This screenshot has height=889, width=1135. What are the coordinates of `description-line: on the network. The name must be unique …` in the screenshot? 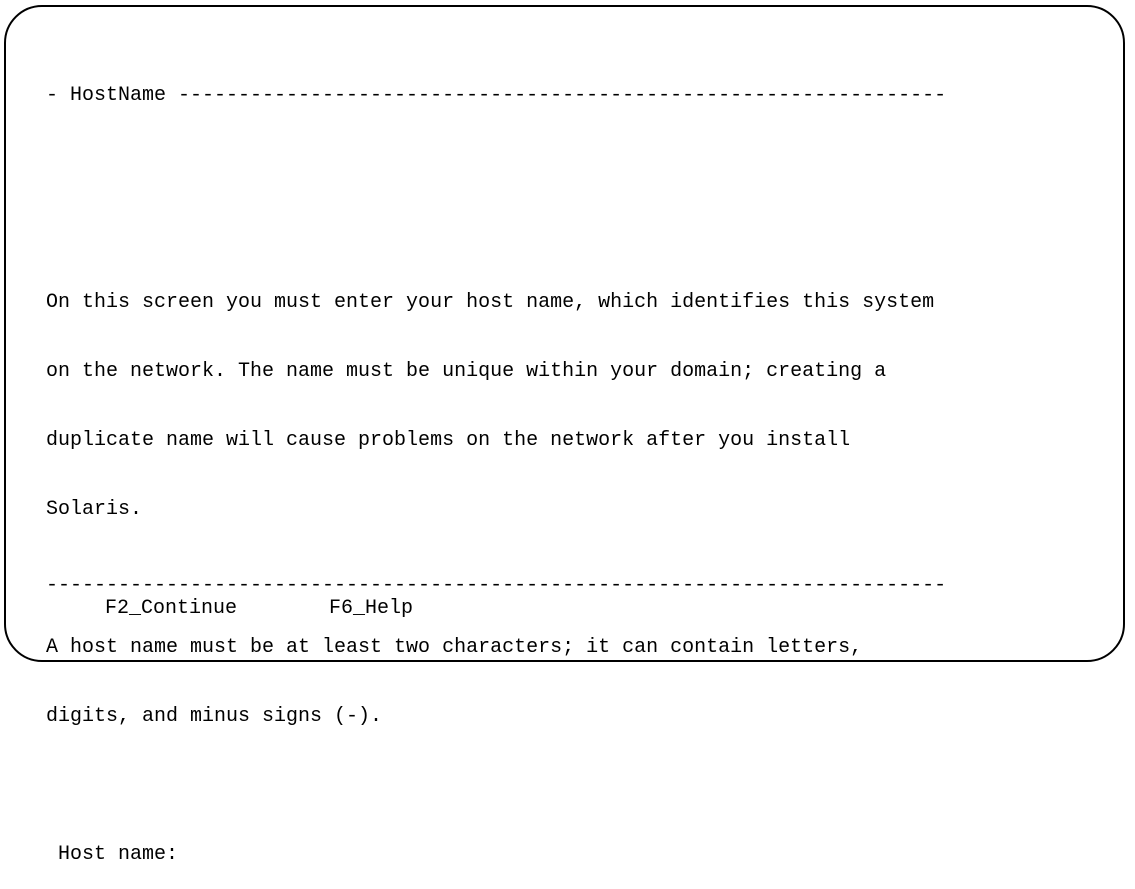 It's located at (466, 371).